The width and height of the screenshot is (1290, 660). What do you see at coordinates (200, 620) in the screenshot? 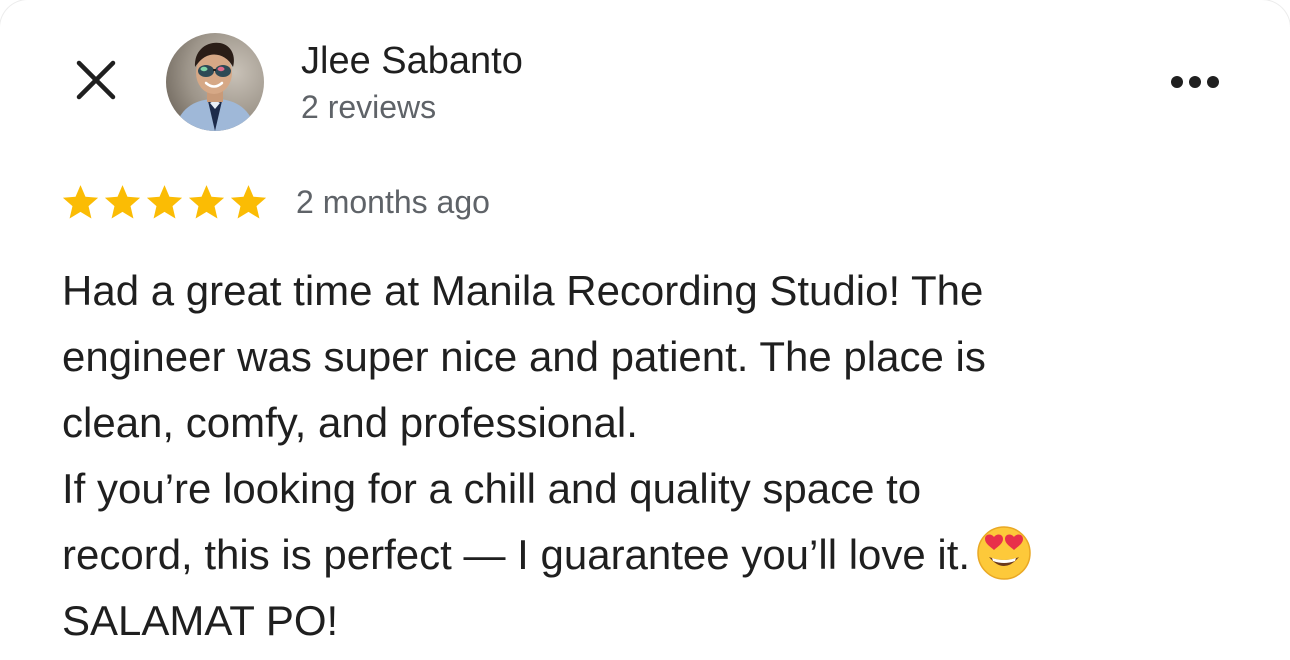
I see `review-text-line: SALAMAT PO!` at bounding box center [200, 620].